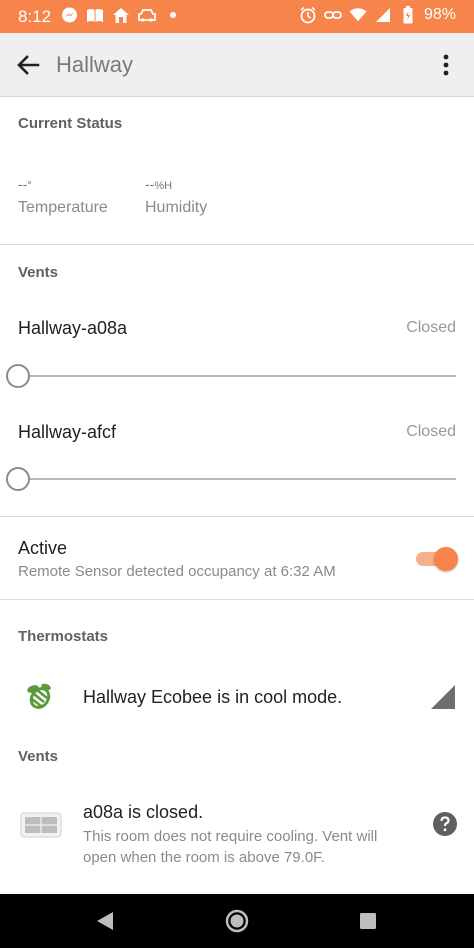 The height and width of the screenshot is (948, 474). I want to click on page-title: Hallway, so click(95, 64).